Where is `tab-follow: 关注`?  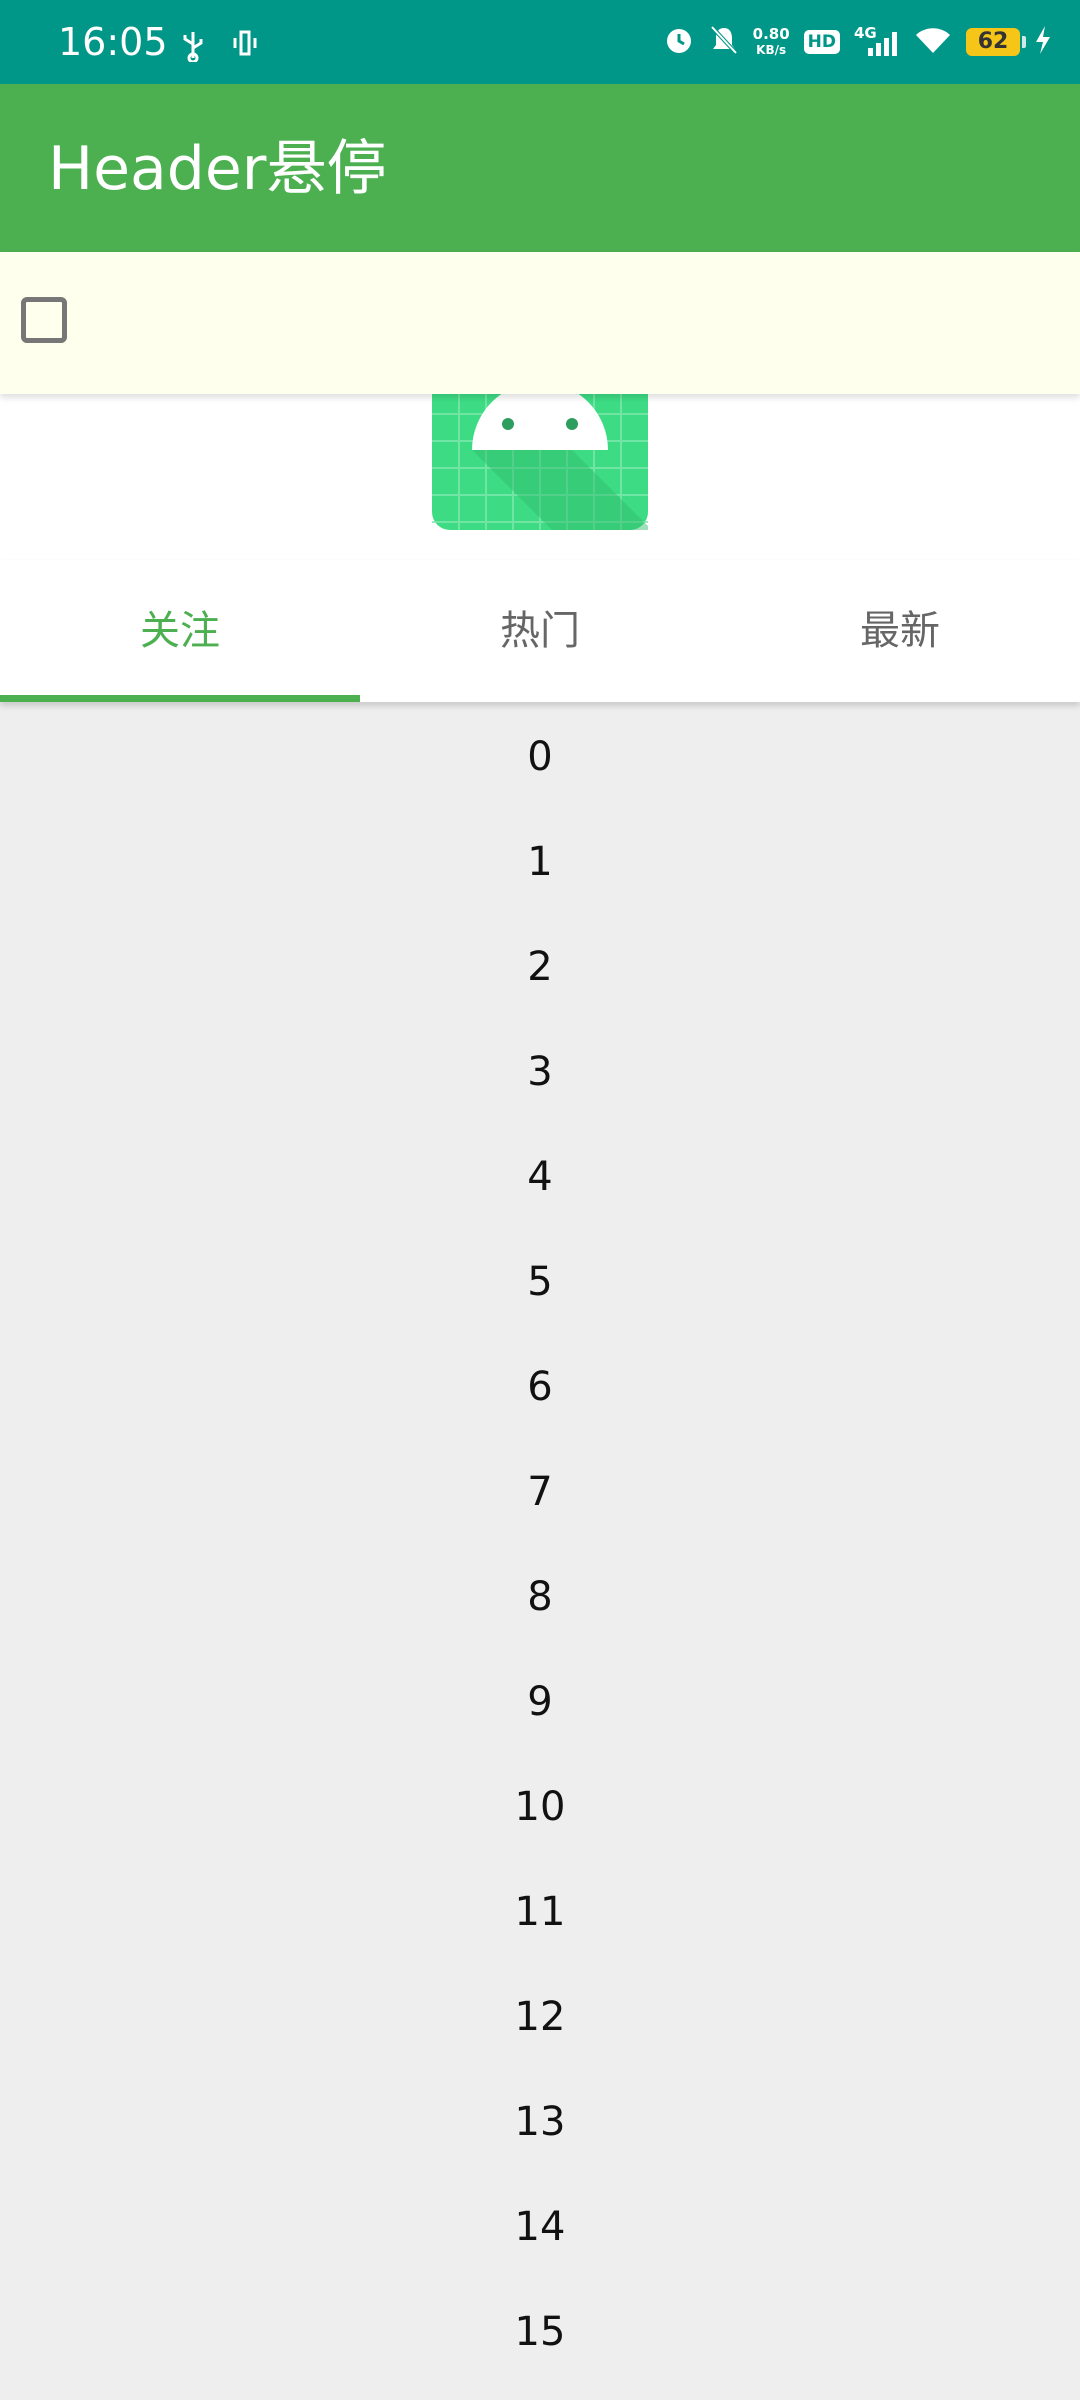
tab-follow: 关注 is located at coordinates (180, 631).